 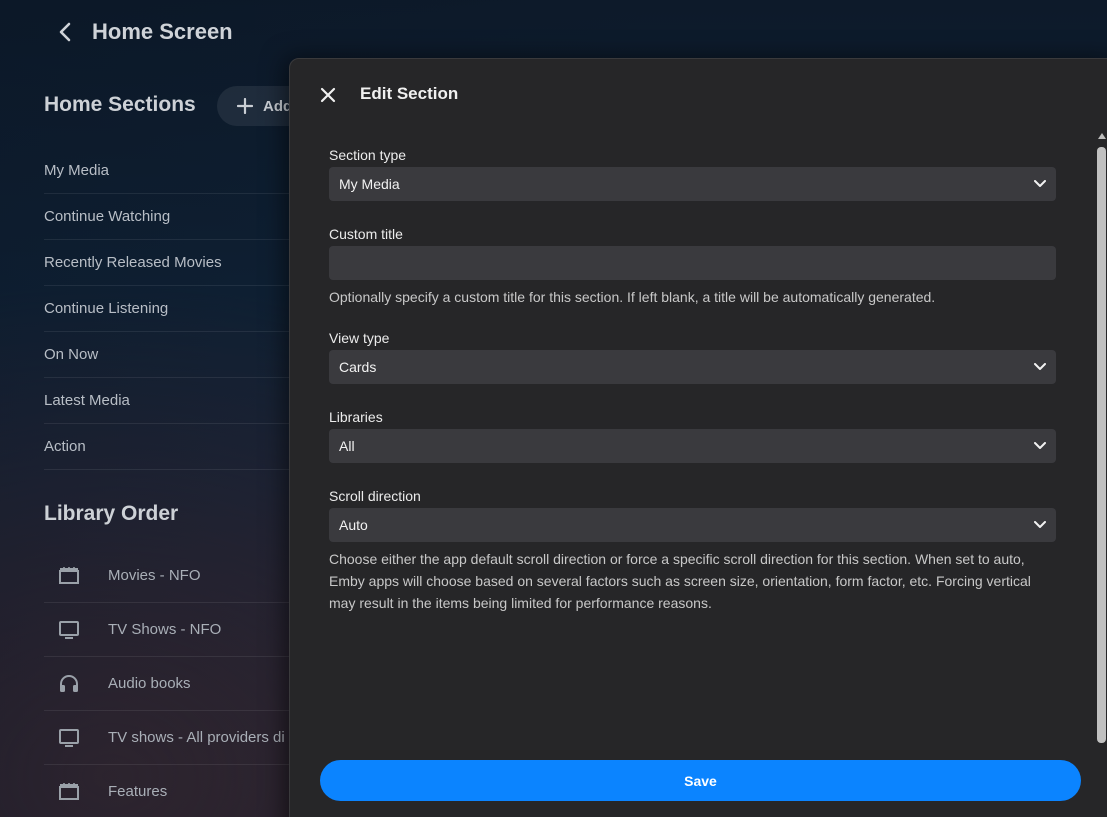 What do you see at coordinates (700, 780) in the screenshot?
I see `save-button: Save` at bounding box center [700, 780].